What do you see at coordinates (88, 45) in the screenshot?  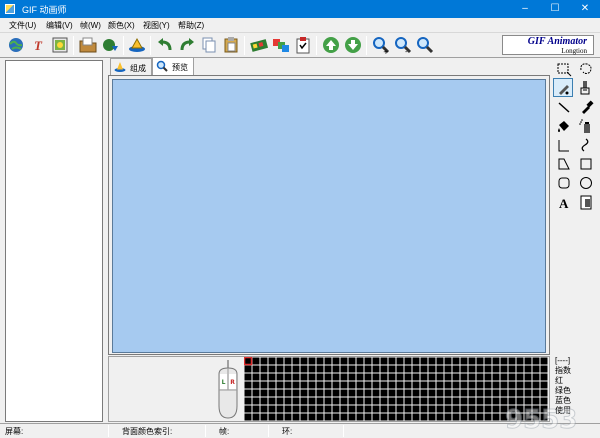 I see `open-folder-icon` at bounding box center [88, 45].